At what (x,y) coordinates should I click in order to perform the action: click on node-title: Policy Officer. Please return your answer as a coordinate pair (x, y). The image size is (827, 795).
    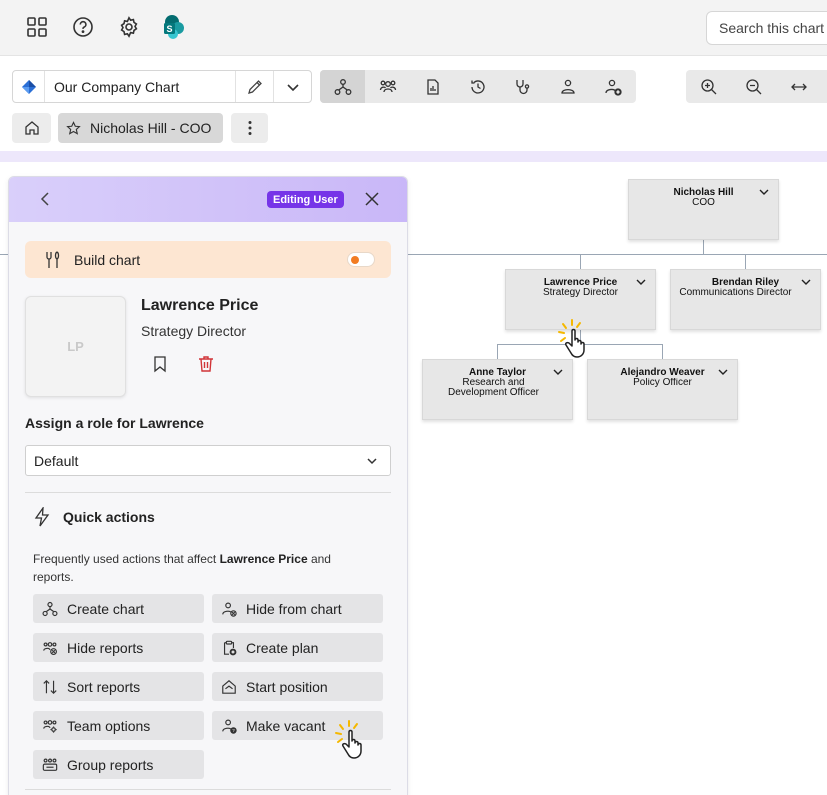
    Looking at the image, I should click on (662, 383).